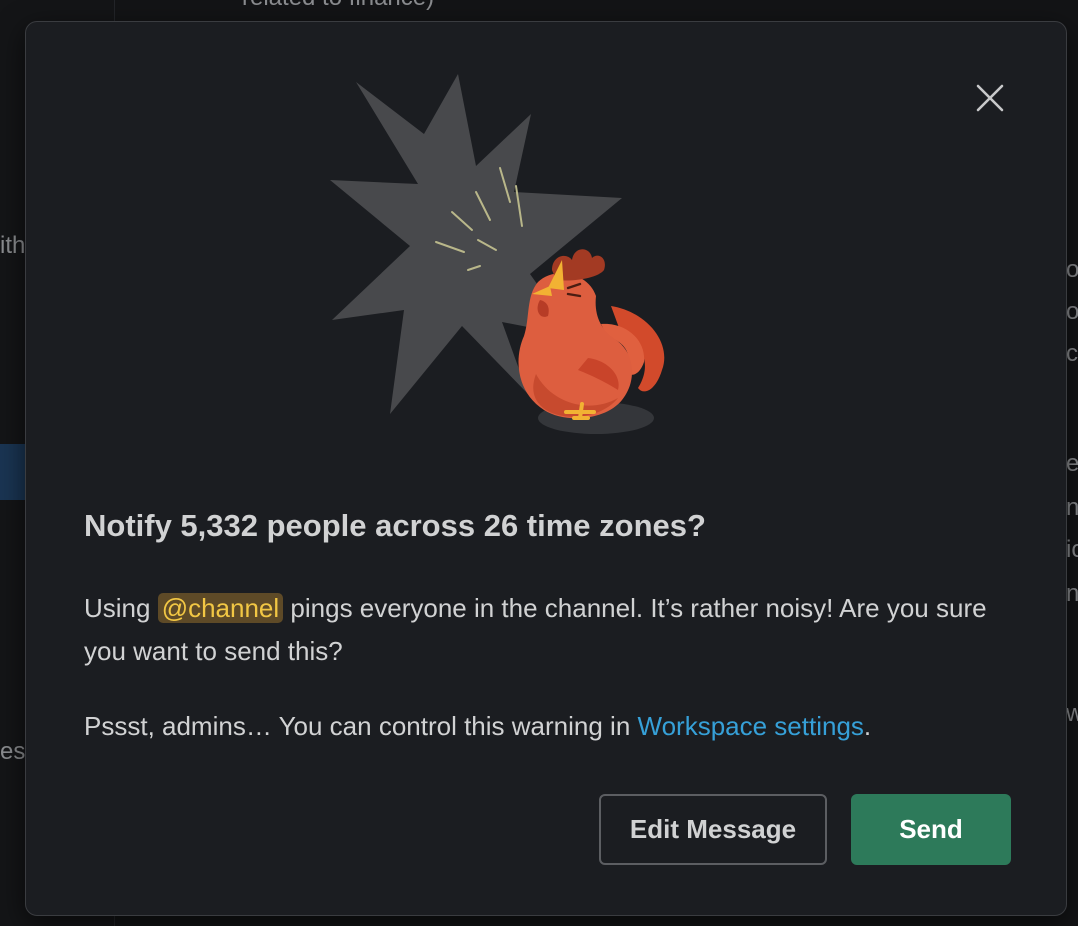 The height and width of the screenshot is (926, 1078). What do you see at coordinates (1072, 507) in the screenshot?
I see `background-fragment: n` at bounding box center [1072, 507].